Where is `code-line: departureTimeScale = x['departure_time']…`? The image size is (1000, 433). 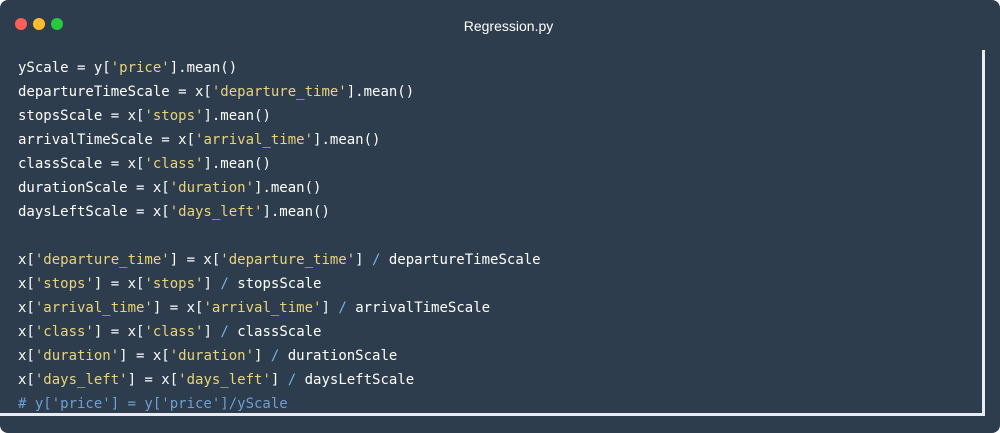
code-line: departureTimeScale = x['departure_time']… is located at coordinates (279, 92).